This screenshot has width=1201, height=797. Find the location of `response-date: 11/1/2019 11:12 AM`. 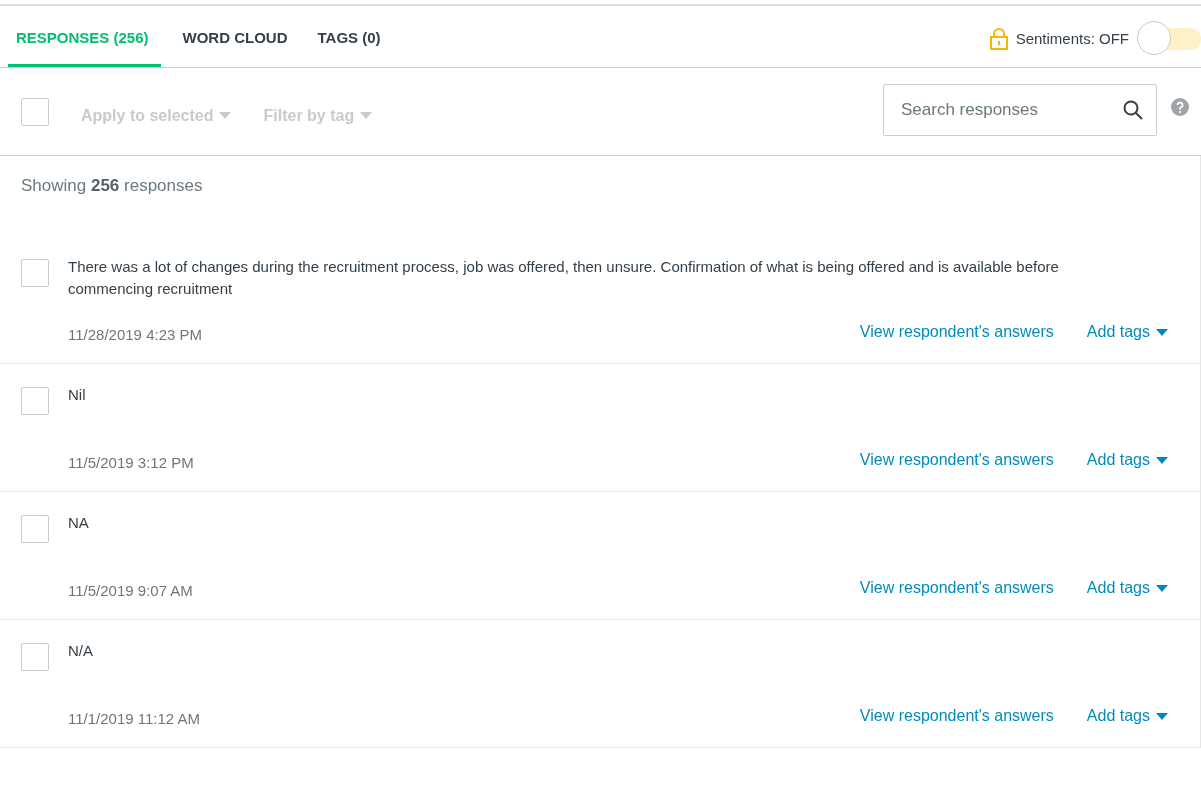

response-date: 11/1/2019 11:12 AM is located at coordinates (135, 718).